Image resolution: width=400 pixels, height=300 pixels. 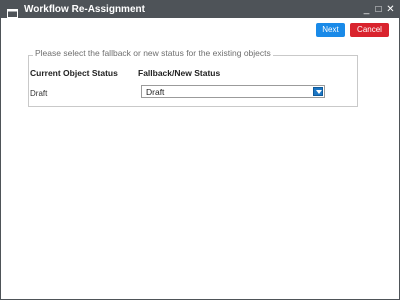 I want to click on column-header-current-status: Current Object Status, so click(x=74, y=73).